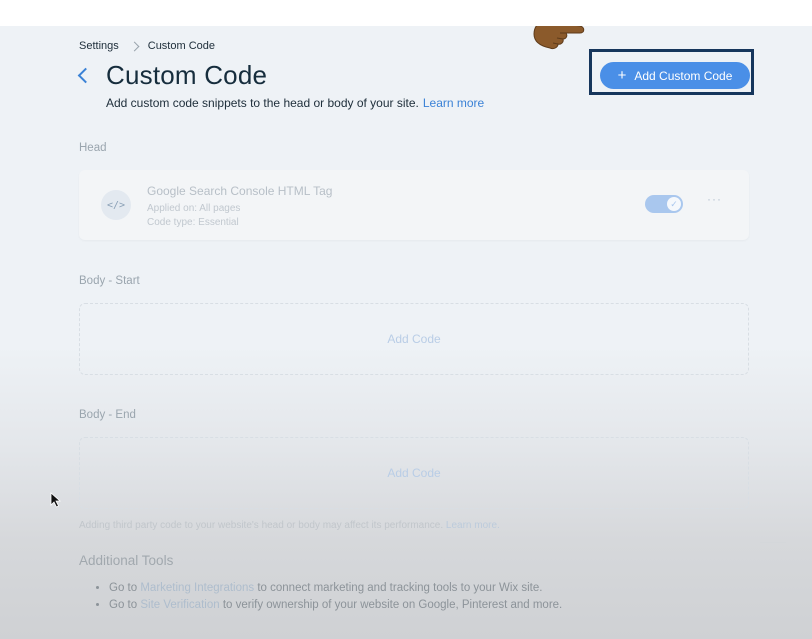 This screenshot has width=812, height=639. Describe the element at coordinates (714, 199) in the screenshot. I see `more-icon: ···` at that location.